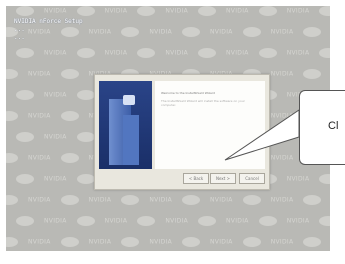  I want to click on callout-pointer, so click(262, 135).